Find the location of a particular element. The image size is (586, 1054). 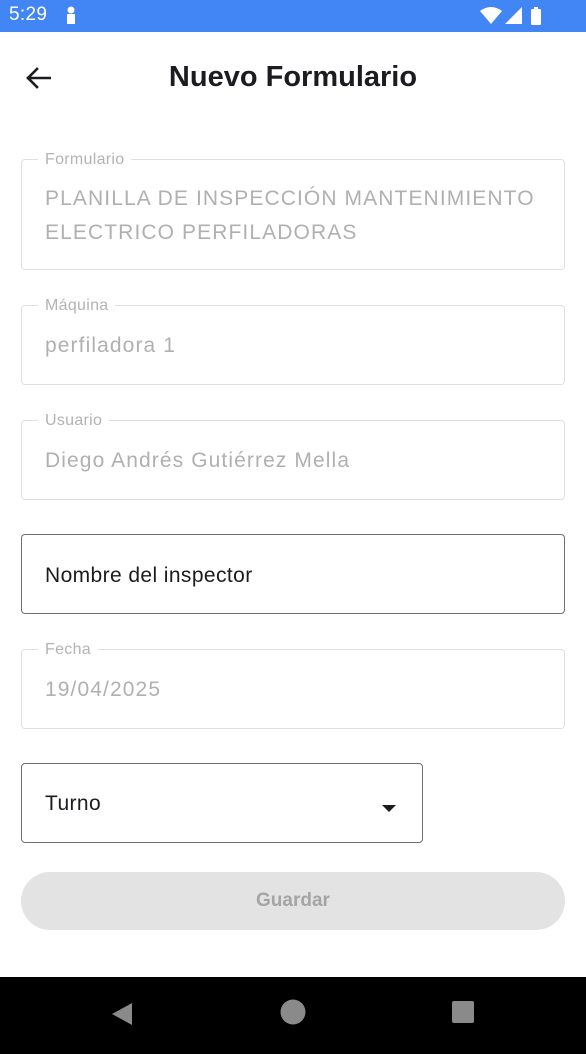

formulario-label: Formulario is located at coordinates (85, 160).